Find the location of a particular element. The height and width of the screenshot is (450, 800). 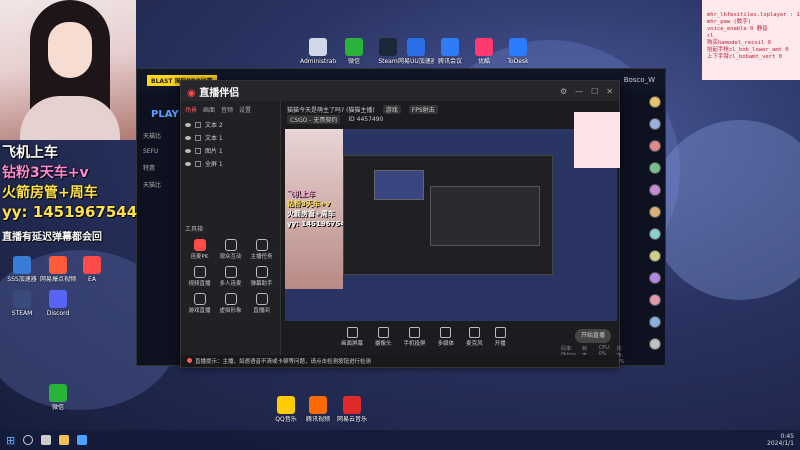

tool-button: 弹幕助手 is located at coordinates (261, 276).